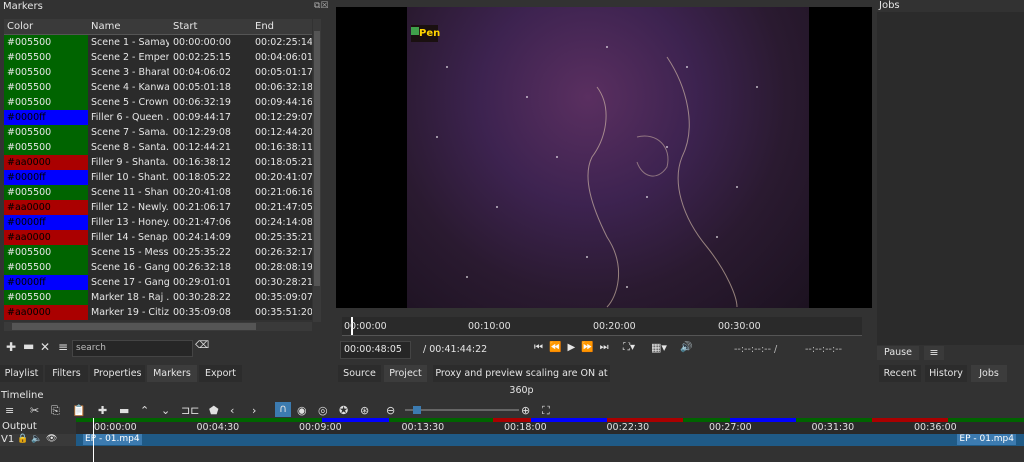 The width and height of the screenshot is (1024, 462). What do you see at coordinates (134, 326) in the screenshot?
I see `hscroll-thumb` at bounding box center [134, 326].